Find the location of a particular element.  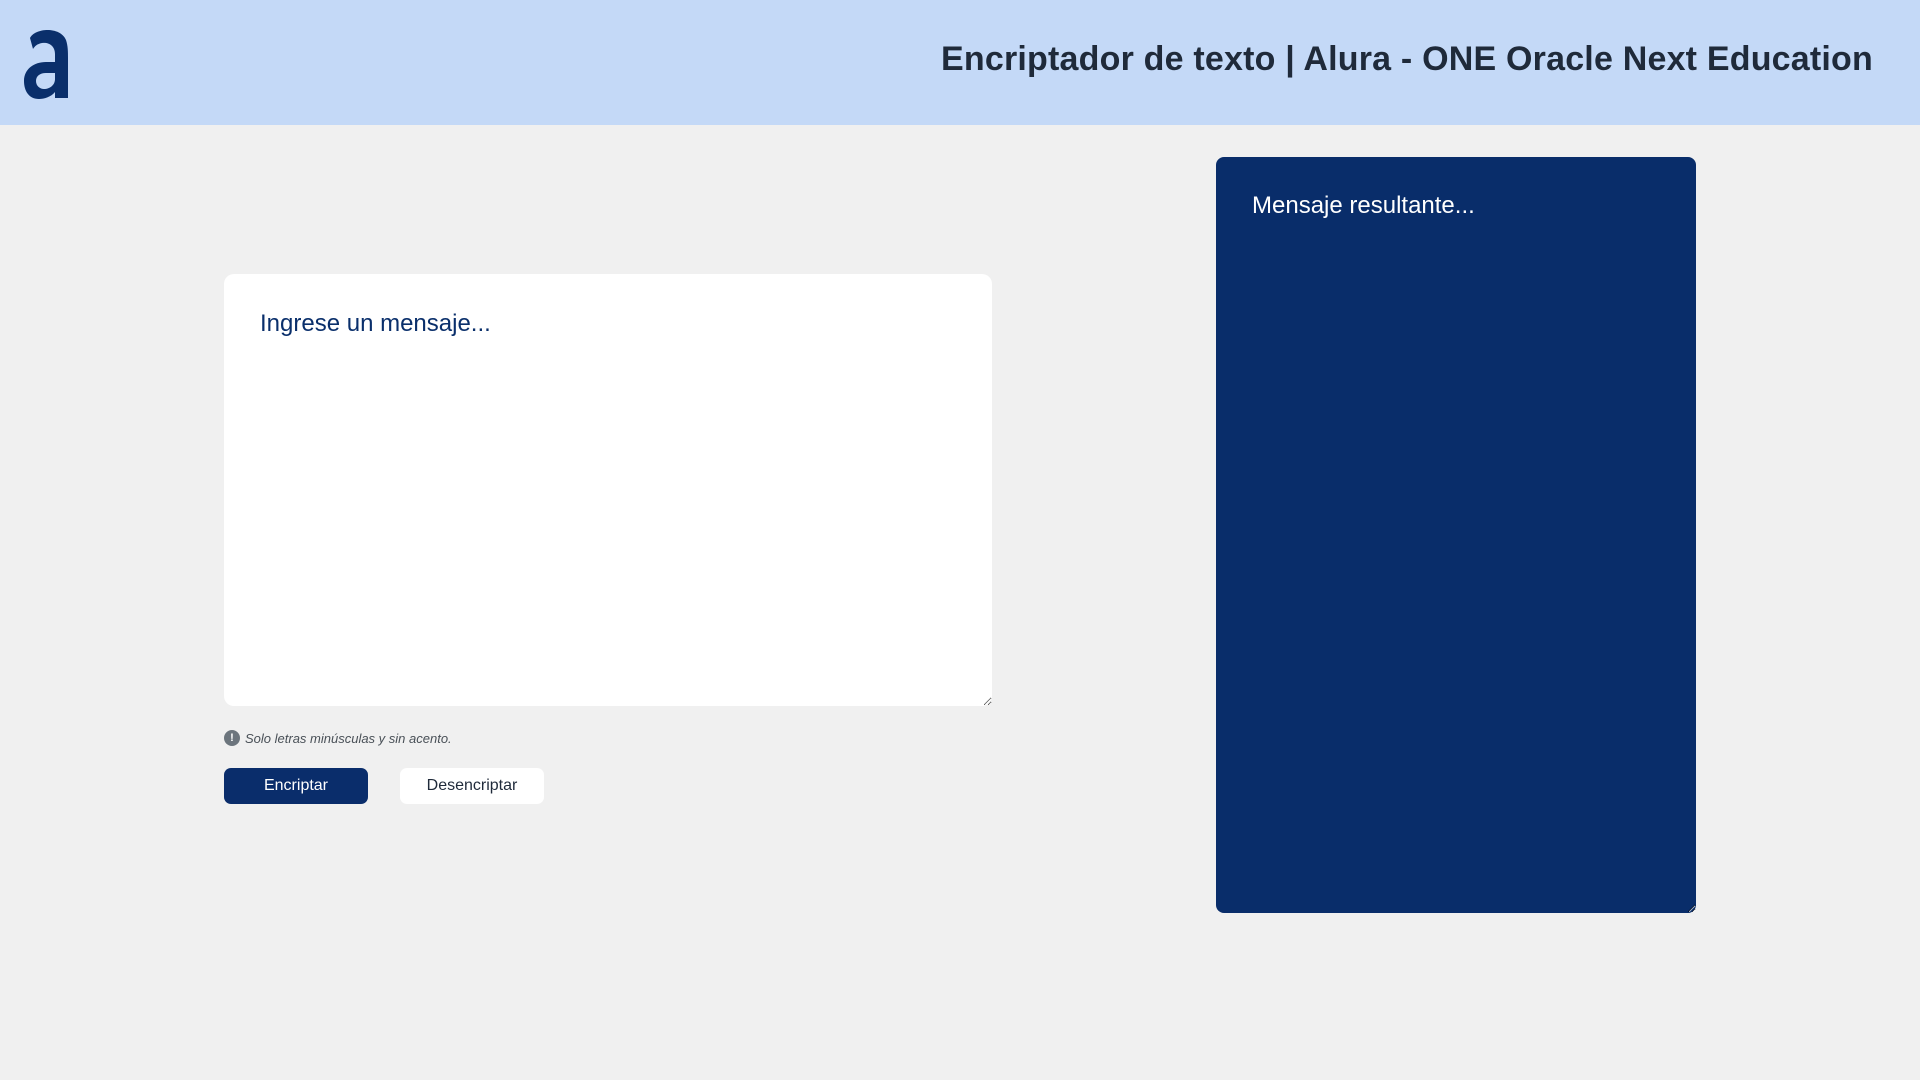

decrypt-button: Desencriptar is located at coordinates (472, 786).